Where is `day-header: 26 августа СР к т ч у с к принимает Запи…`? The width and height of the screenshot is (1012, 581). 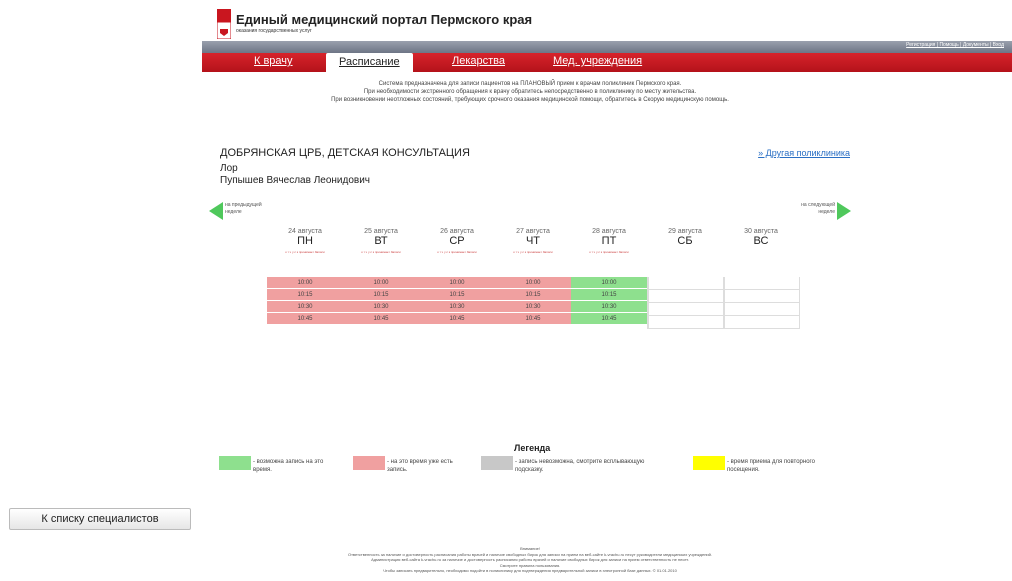 day-header: 26 августа СР к т ч у с к принимает Запи… is located at coordinates (457, 241).